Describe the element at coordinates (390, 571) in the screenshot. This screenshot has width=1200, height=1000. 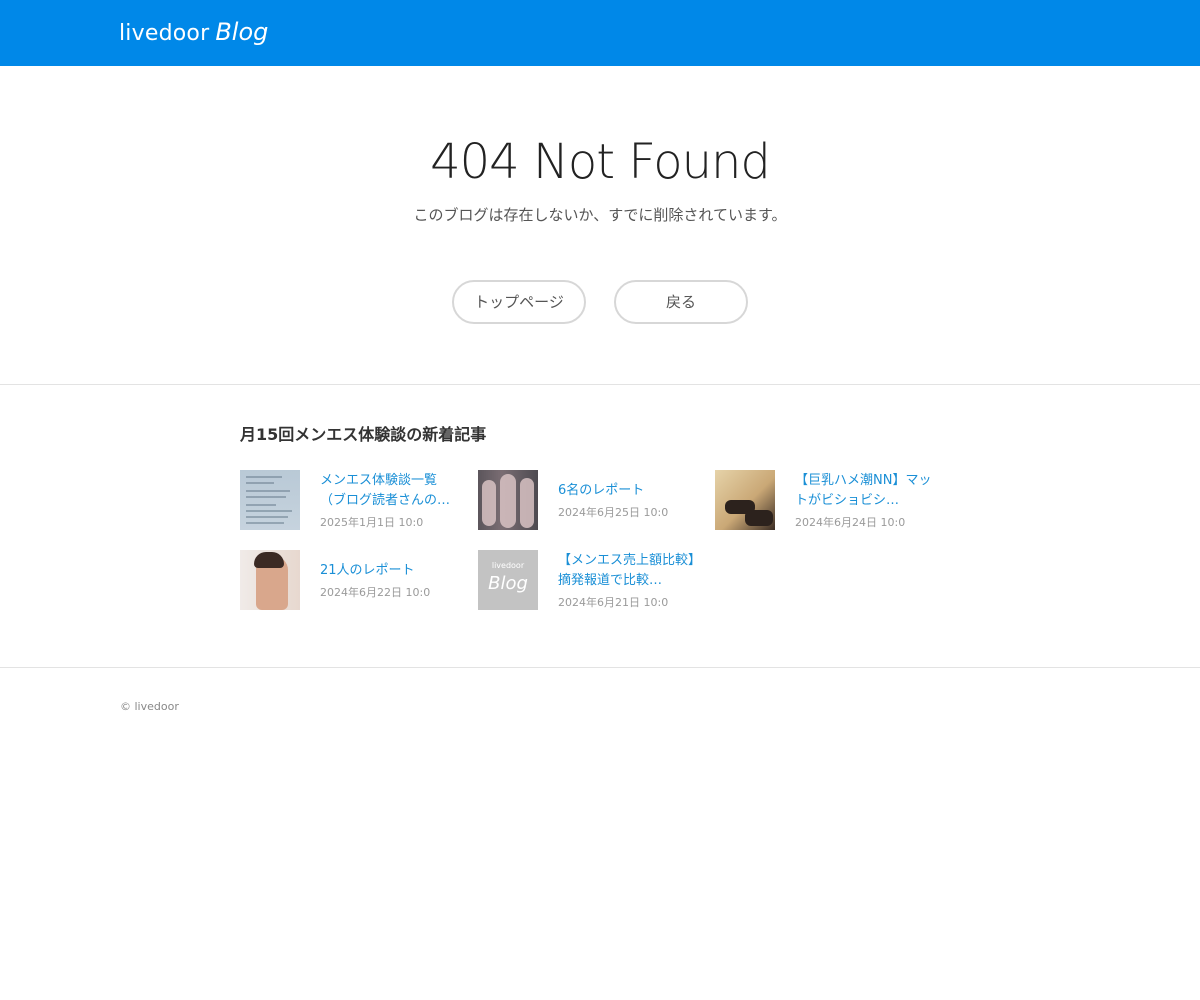
I see `article-title-link: 21人のレポート` at that location.